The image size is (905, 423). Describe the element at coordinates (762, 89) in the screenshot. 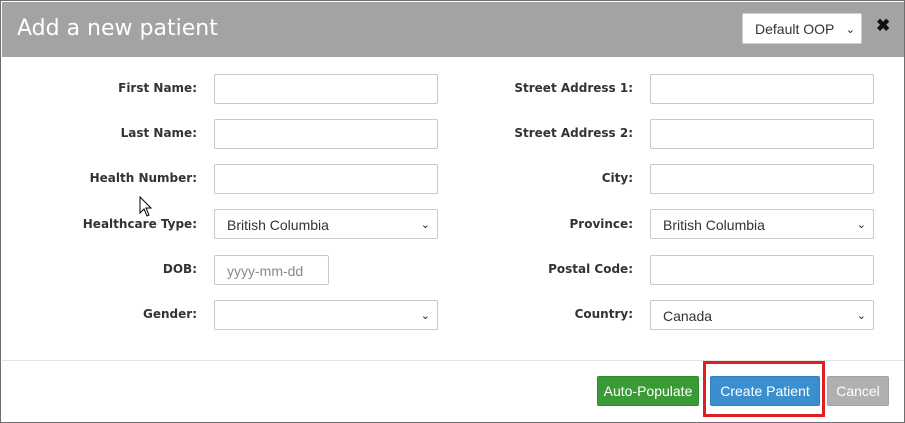

I see `street-address-1-field` at that location.